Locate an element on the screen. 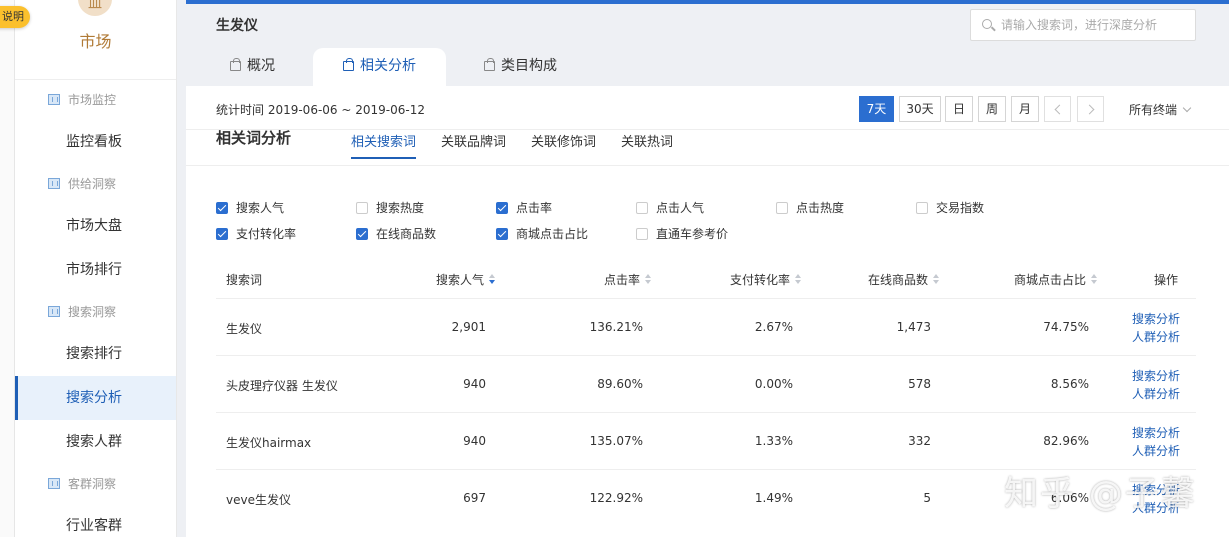  range-7d-button: 7天 is located at coordinates (876, 109).